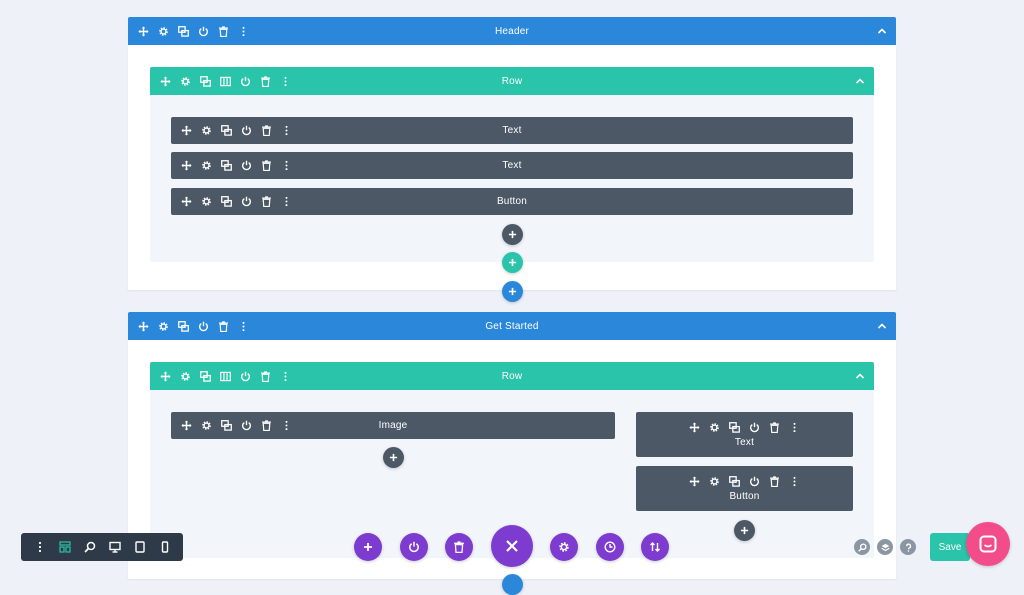 Image resolution: width=1024 pixels, height=595 pixels. I want to click on add-button, so click(368, 547).